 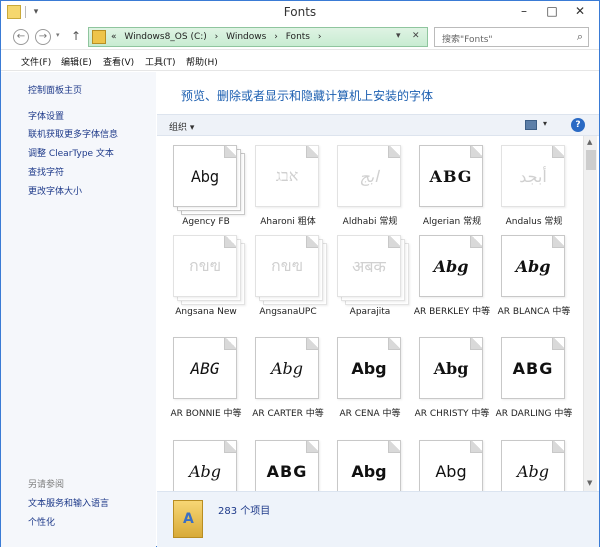 I want to click on font-tile: ABG AR BONNIE 中等, so click(x=206, y=386).